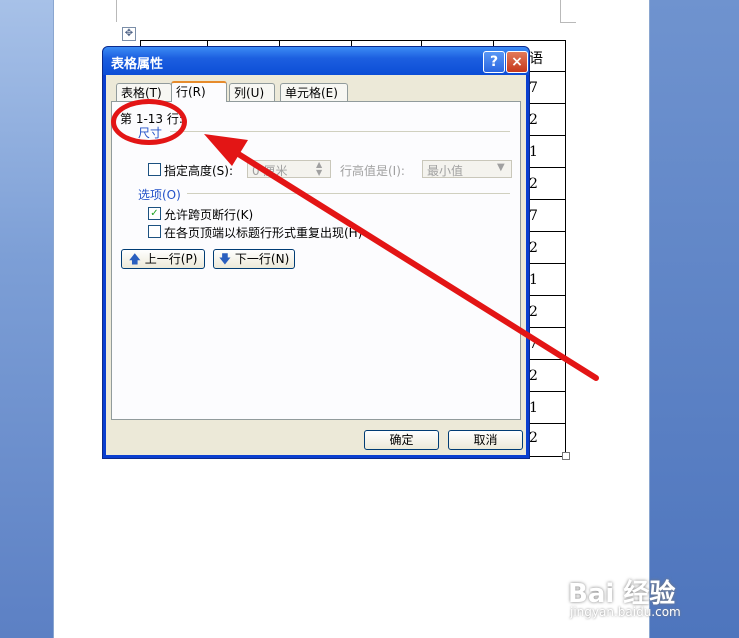 The image size is (739, 638). I want to click on tab-row: 行(R), so click(199, 91).